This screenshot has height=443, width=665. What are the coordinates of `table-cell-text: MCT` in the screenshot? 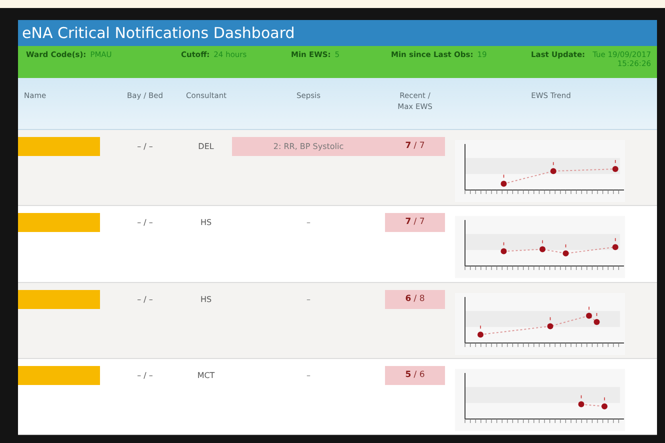 It's located at (206, 375).